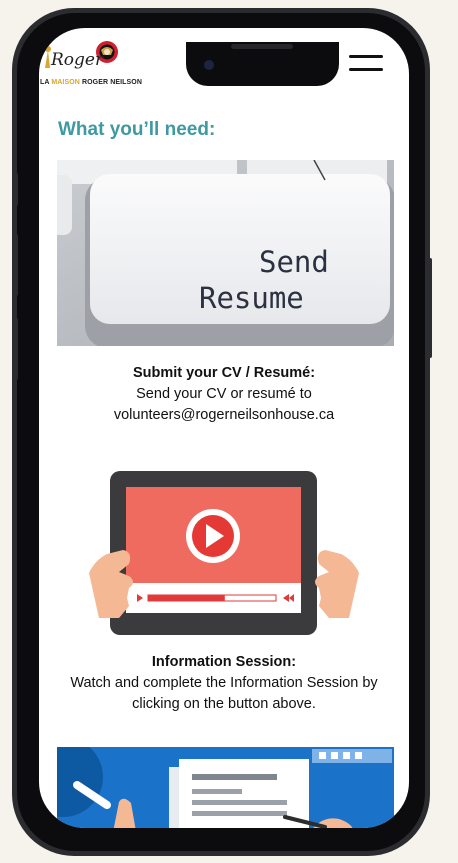 The image size is (458, 863). I want to click on site-logo: Roger LA MAISON ROGER NEILSON, so click(90, 64).